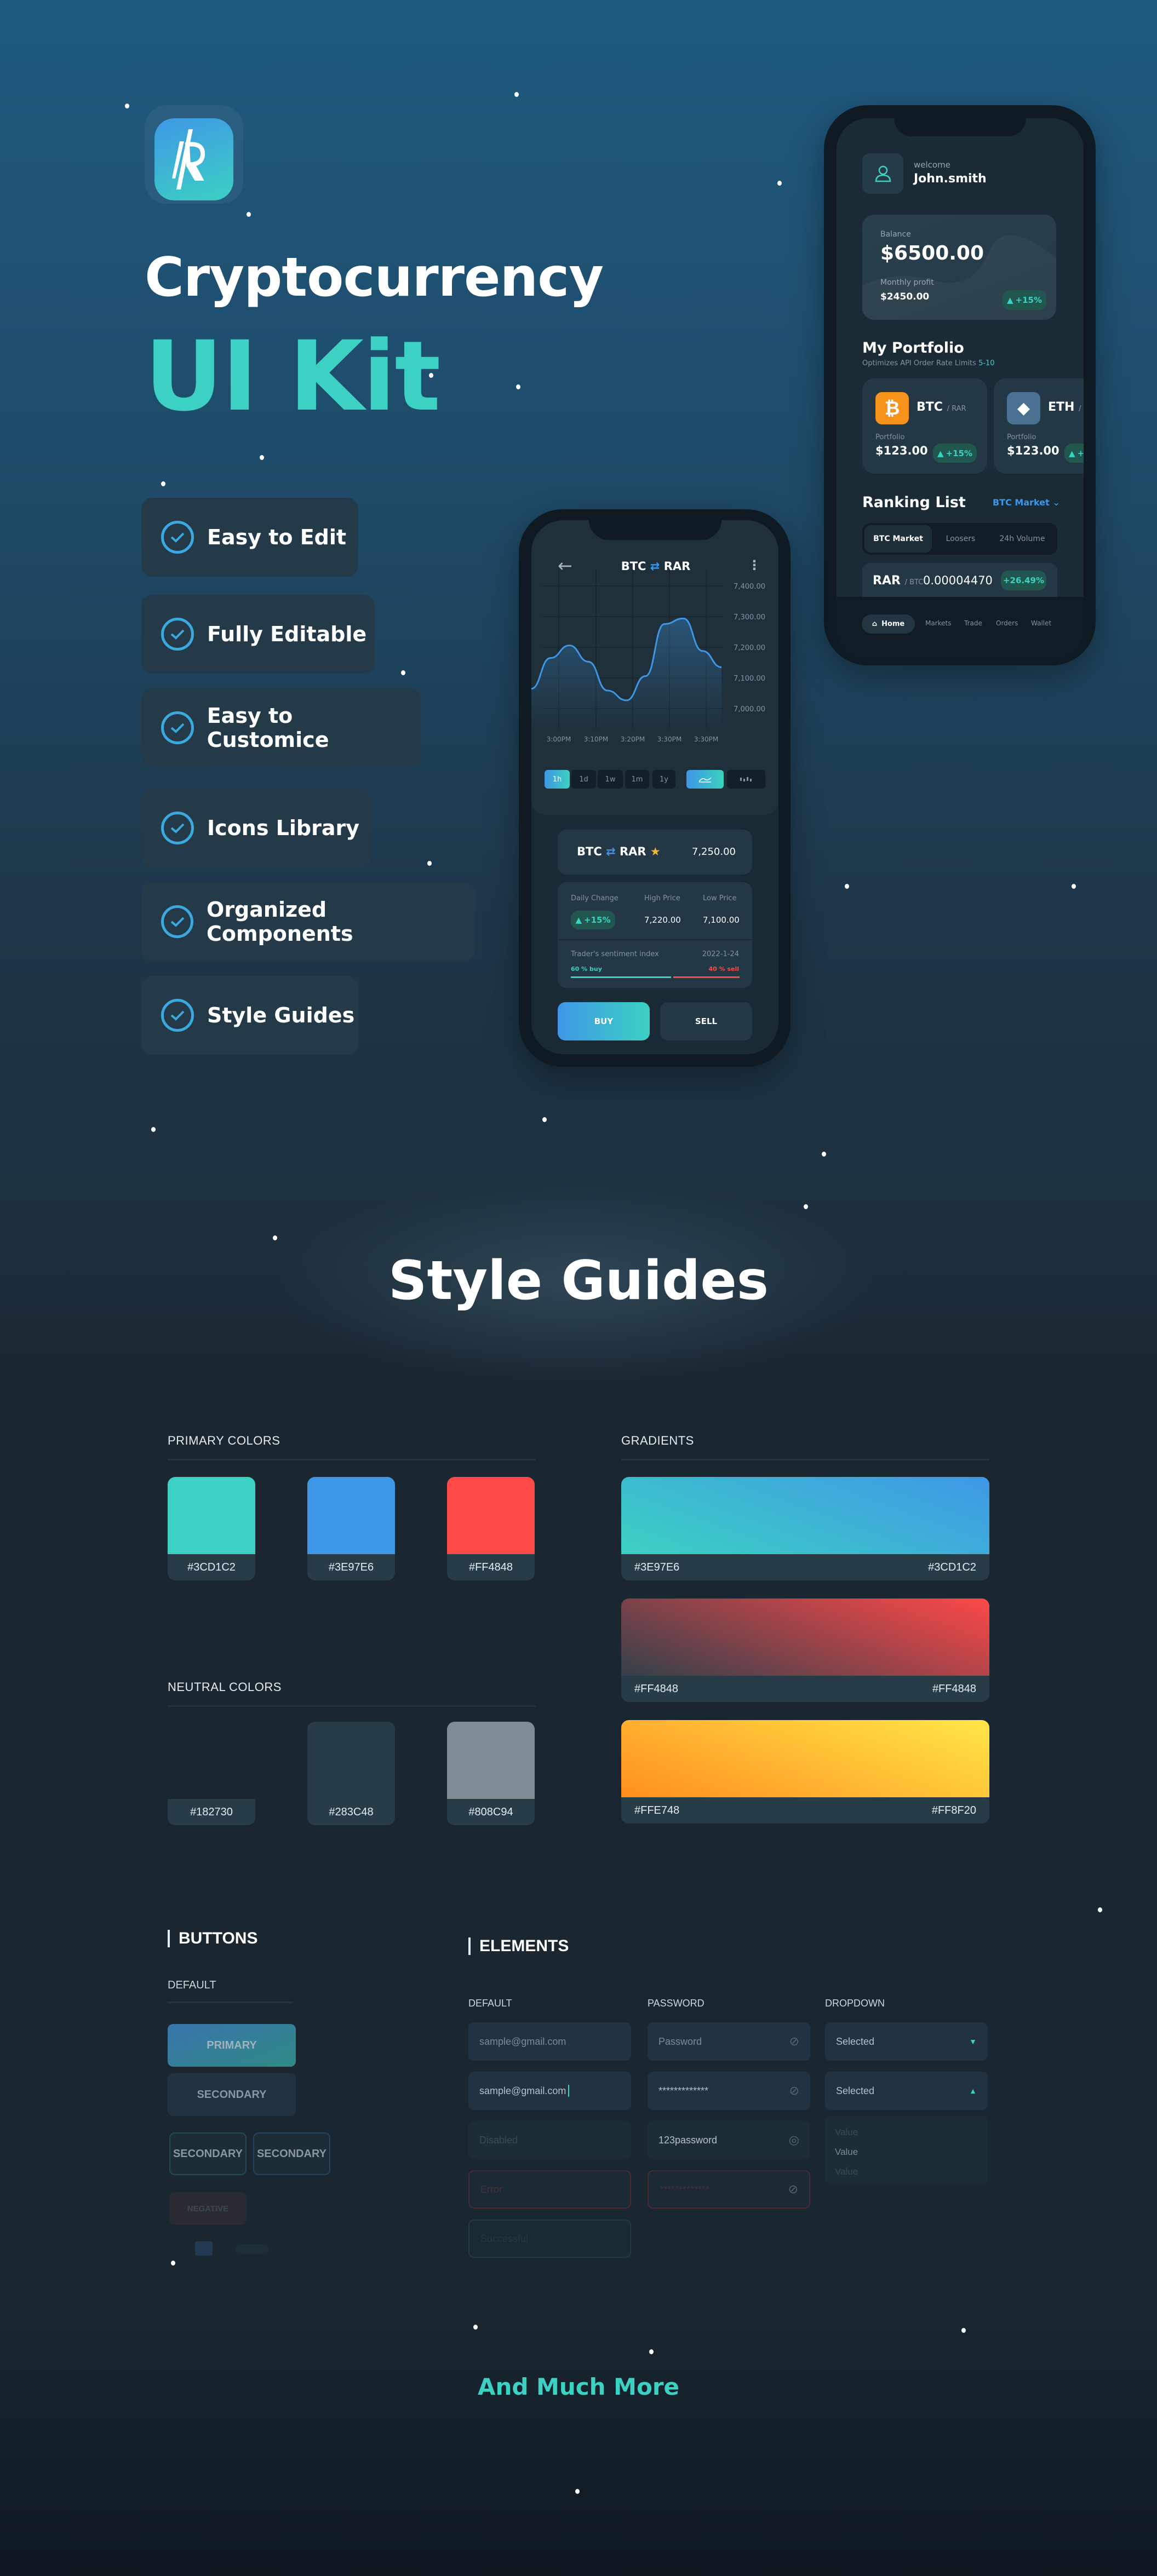 The image size is (1157, 2576). What do you see at coordinates (938, 623) in the screenshot?
I see `nav-markets: Markets` at bounding box center [938, 623].